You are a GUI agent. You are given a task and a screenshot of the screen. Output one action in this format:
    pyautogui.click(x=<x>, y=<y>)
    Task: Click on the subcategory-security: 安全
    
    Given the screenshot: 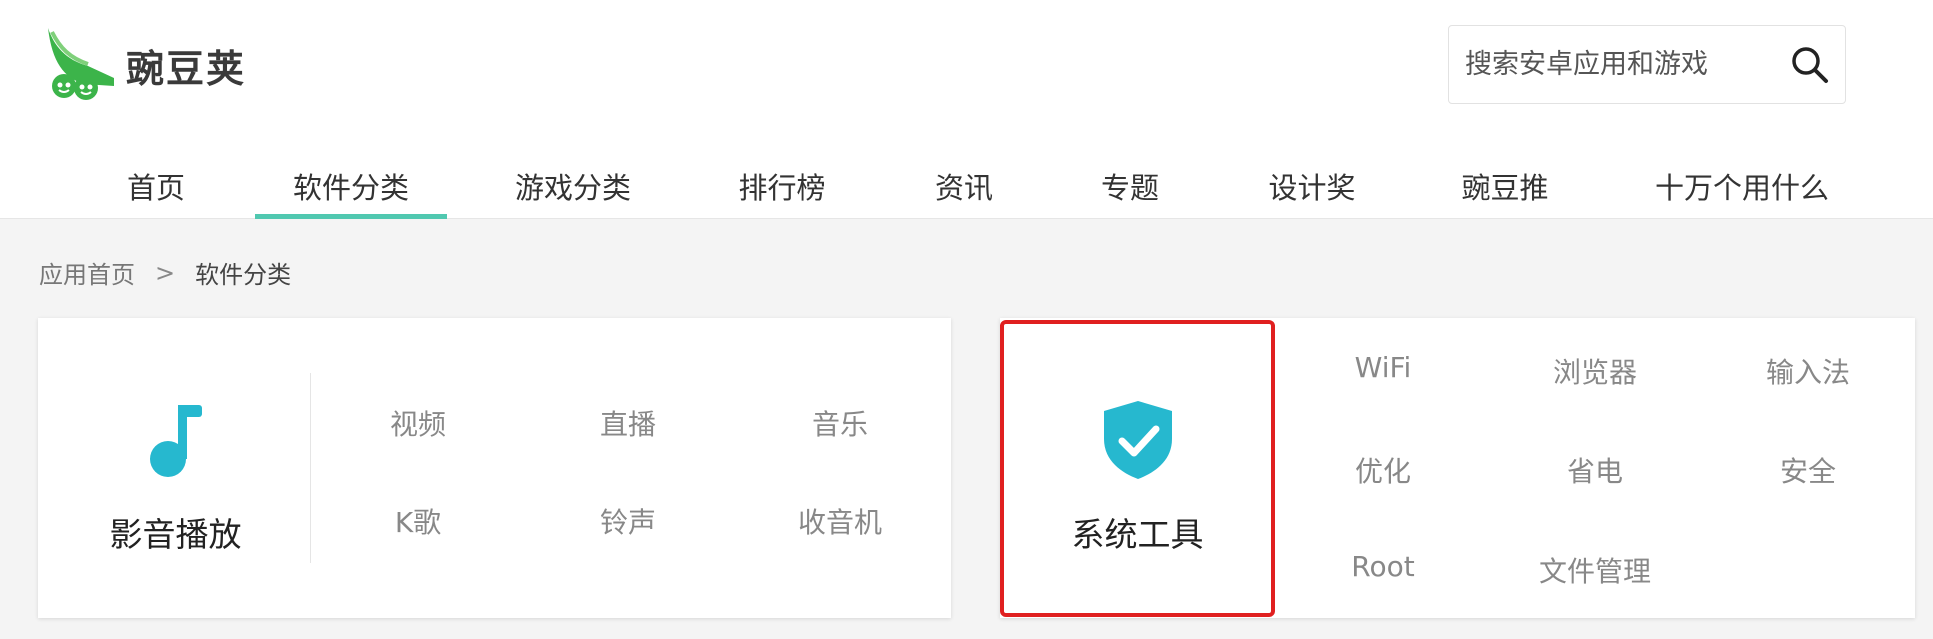 What is the action you would take?
    pyautogui.click(x=1808, y=470)
    